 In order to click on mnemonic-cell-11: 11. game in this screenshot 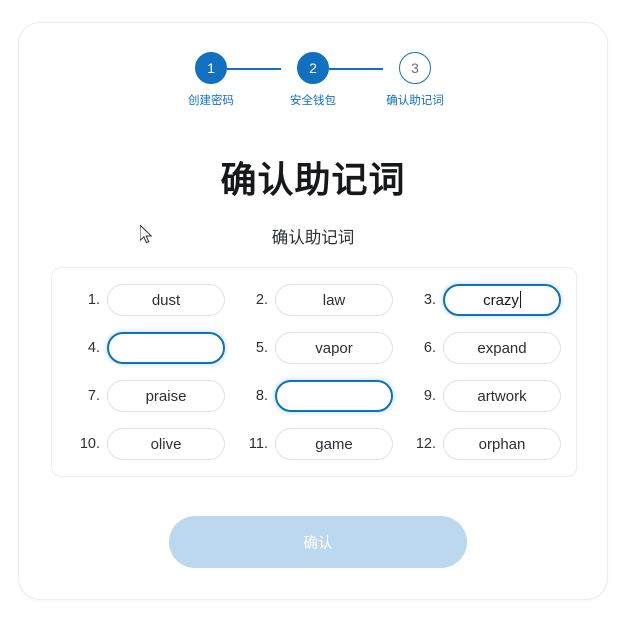, I will do `click(314, 444)`.